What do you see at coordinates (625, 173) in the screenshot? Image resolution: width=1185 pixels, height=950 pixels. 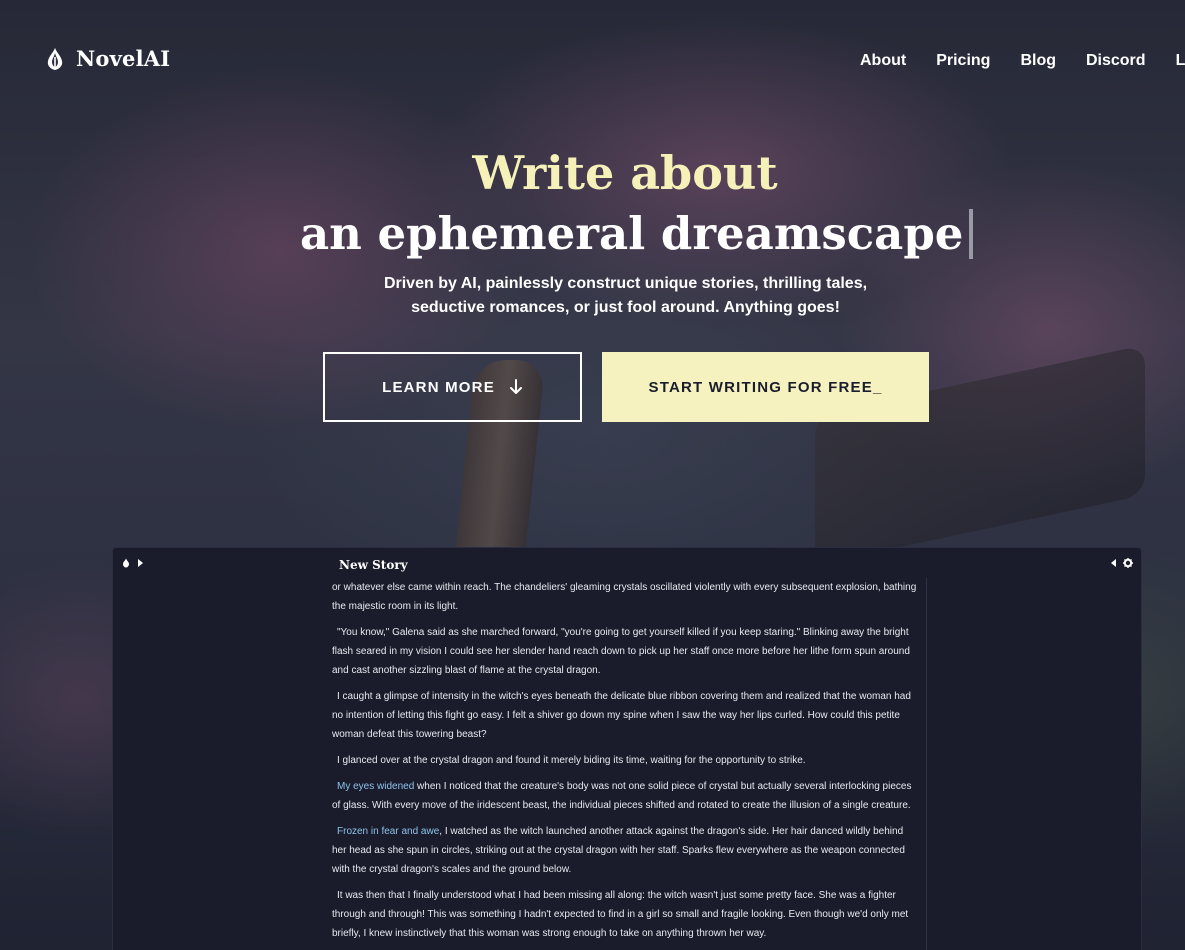 I see `hero-title-line-1: Write about` at bounding box center [625, 173].